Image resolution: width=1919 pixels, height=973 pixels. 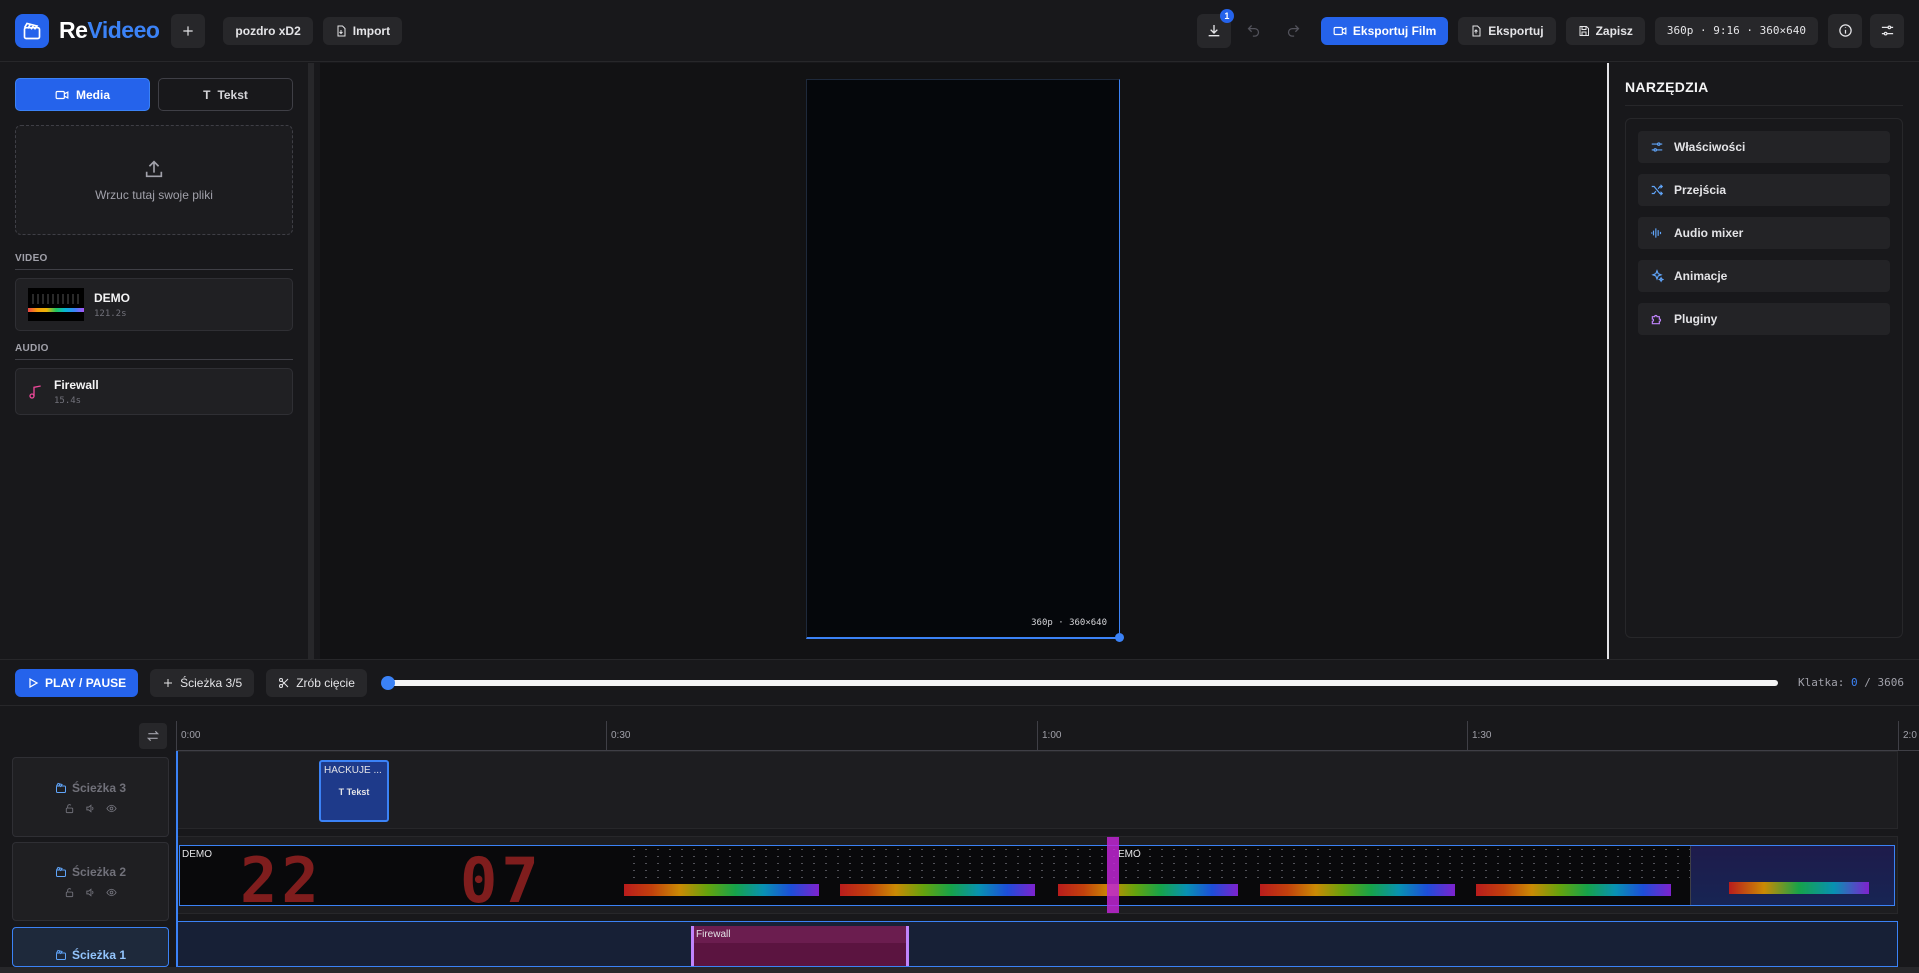 I want to click on track-label-3: Ścieżka 3, so click(x=90, y=797).